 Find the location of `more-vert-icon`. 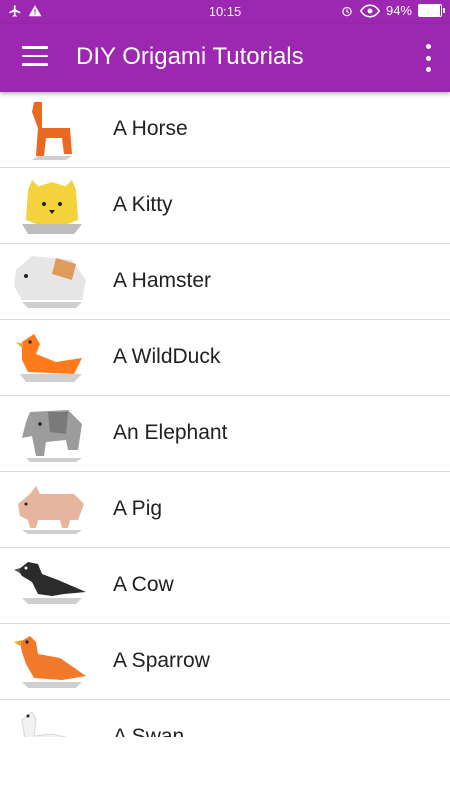

more-vert-icon is located at coordinates (428, 46).